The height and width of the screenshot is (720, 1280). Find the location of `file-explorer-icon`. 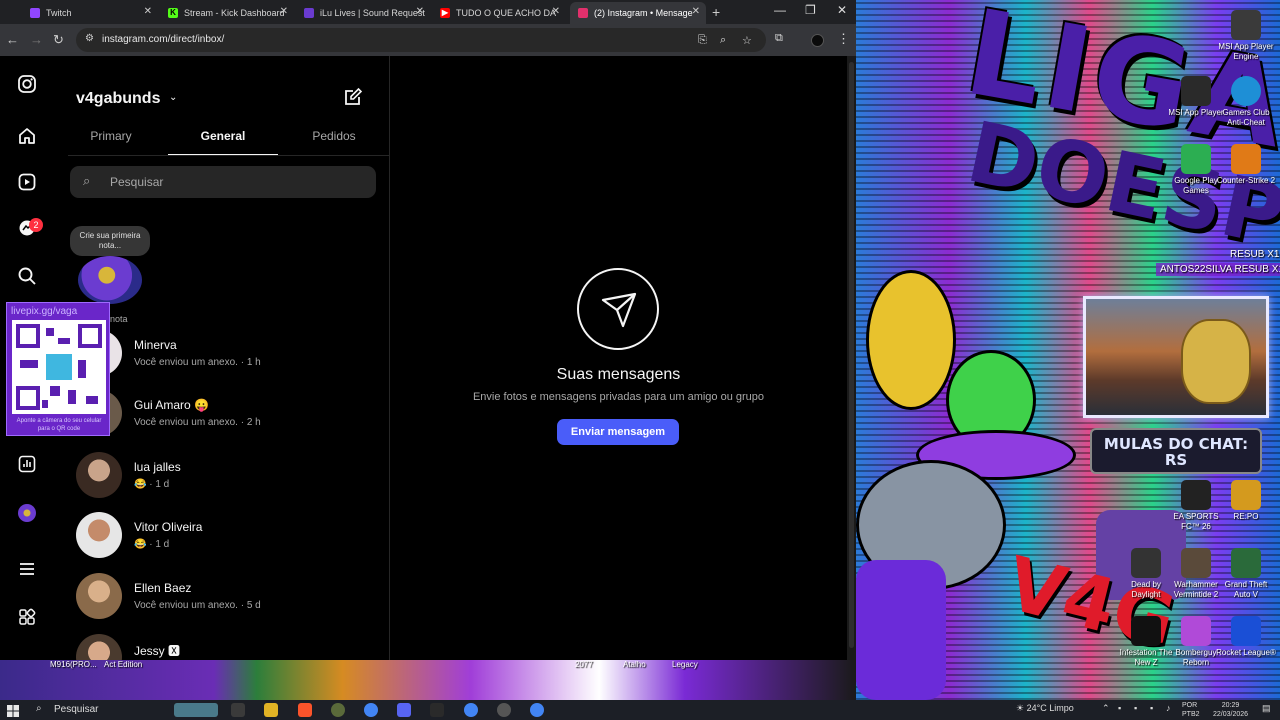

file-explorer-icon is located at coordinates (271, 710).